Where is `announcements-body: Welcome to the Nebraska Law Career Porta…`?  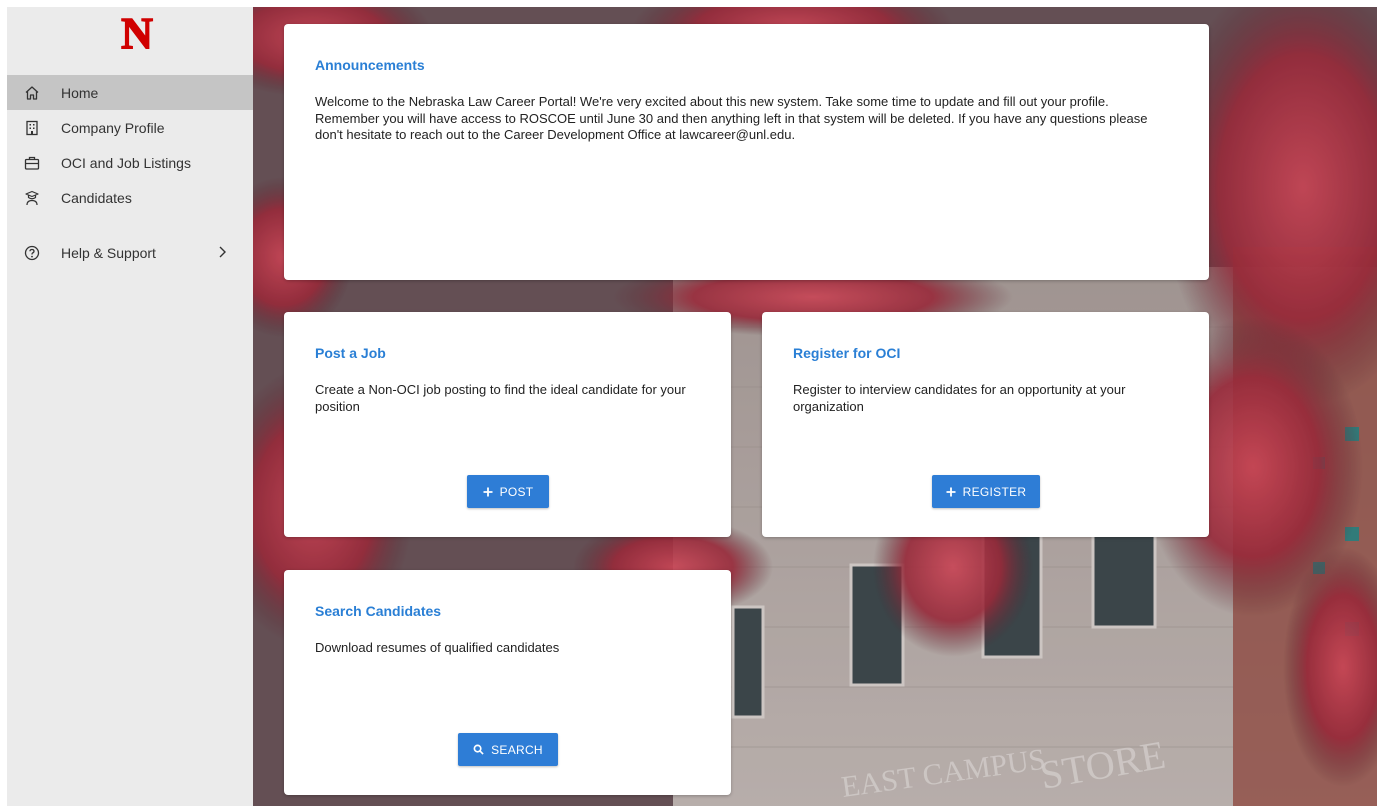
announcements-body: Welcome to the Nebraska Law Career Porta… is located at coordinates (731, 118).